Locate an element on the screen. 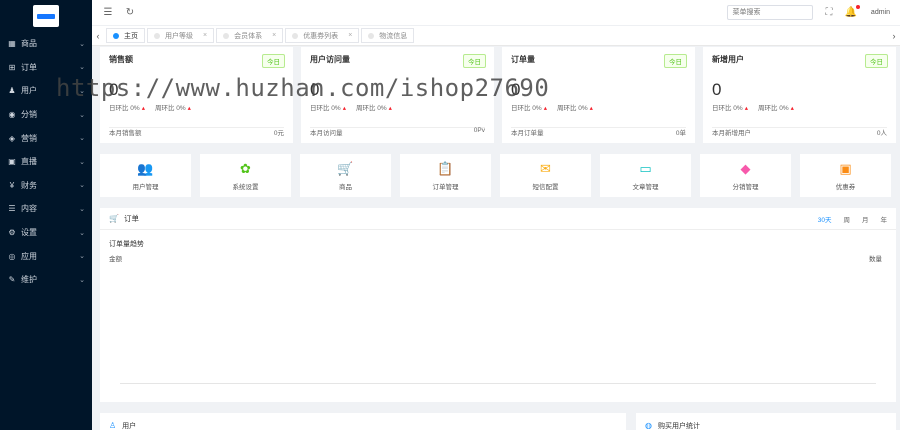 The height and width of the screenshot is (430, 900). chart-baseline is located at coordinates (498, 383).